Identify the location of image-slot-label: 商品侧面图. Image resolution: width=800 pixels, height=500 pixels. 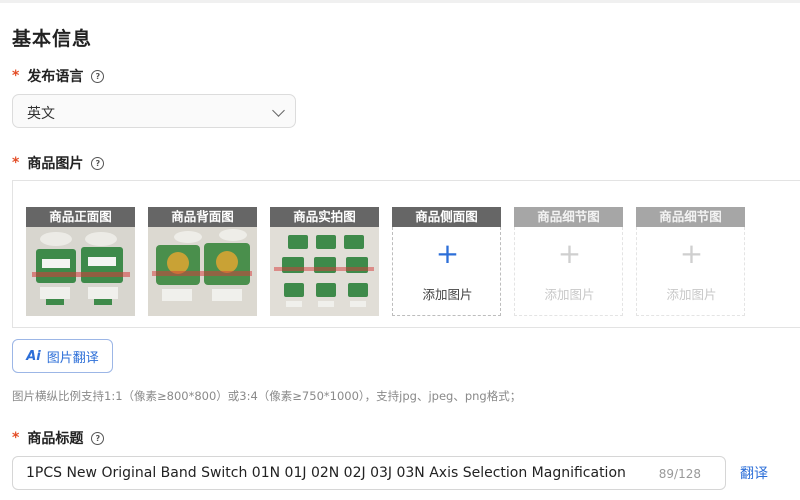
(446, 217).